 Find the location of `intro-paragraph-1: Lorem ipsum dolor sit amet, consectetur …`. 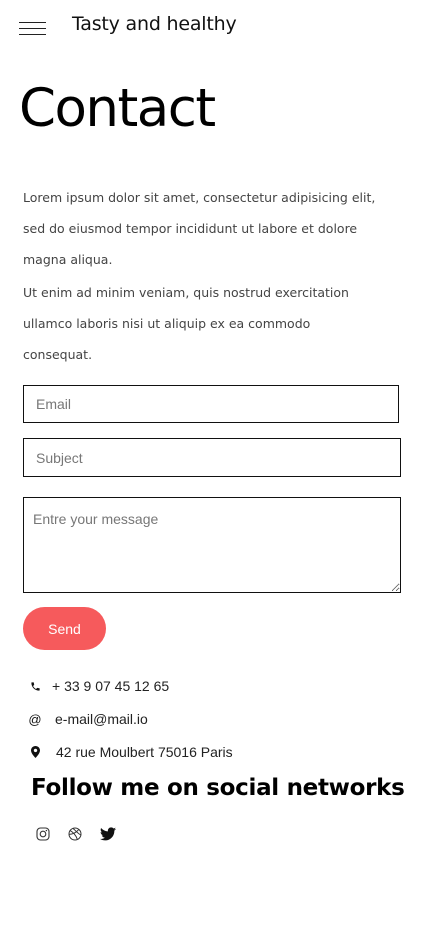

intro-paragraph-1: Lorem ipsum dolor sit amet, consectetur … is located at coordinates (199, 228).